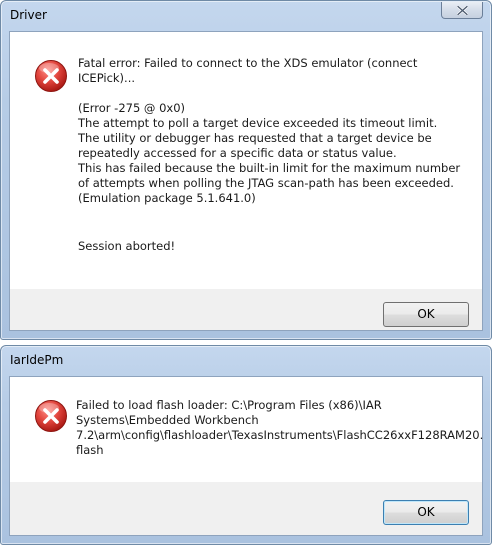 The height and width of the screenshot is (545, 492). What do you see at coordinates (28, 15) in the screenshot?
I see `dialog-title: Driver` at bounding box center [28, 15].